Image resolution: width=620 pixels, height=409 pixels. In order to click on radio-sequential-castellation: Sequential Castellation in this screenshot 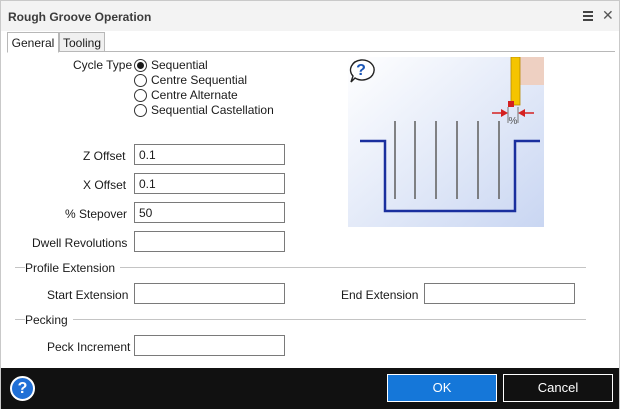, I will do `click(204, 110)`.